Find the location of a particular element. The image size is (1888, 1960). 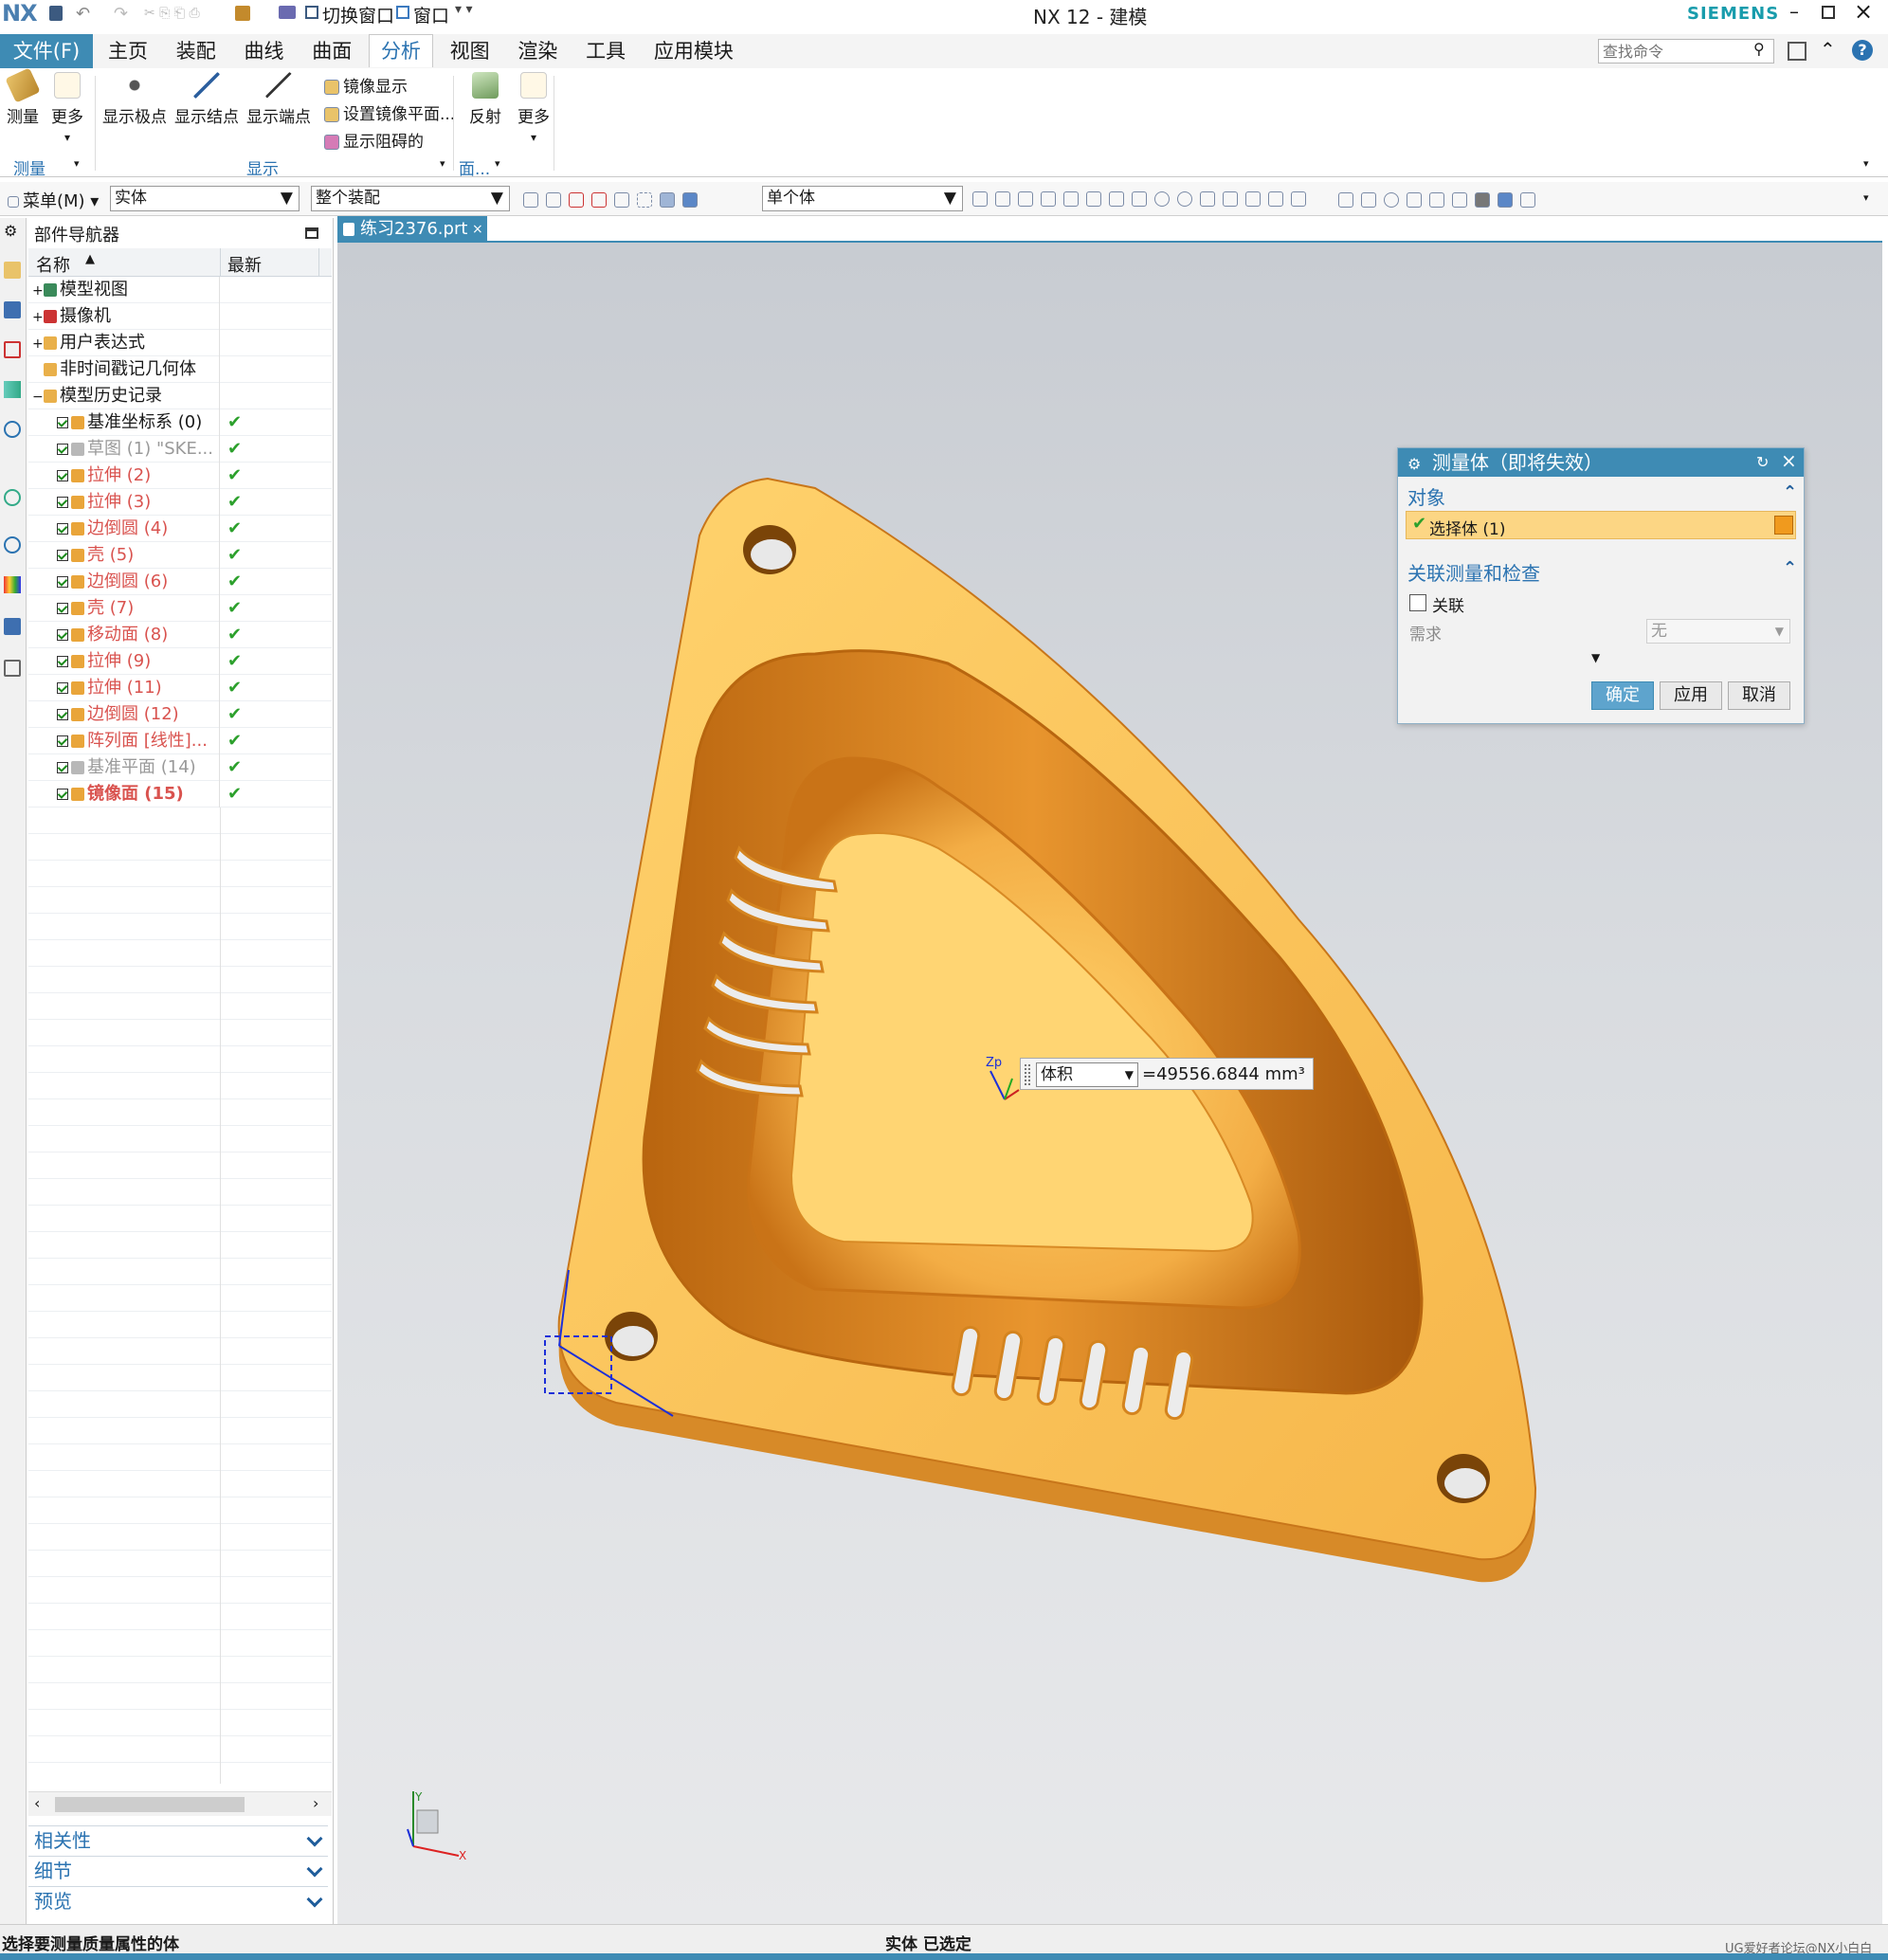

toolbar-options-icon: ▾ is located at coordinates (1866, 197).